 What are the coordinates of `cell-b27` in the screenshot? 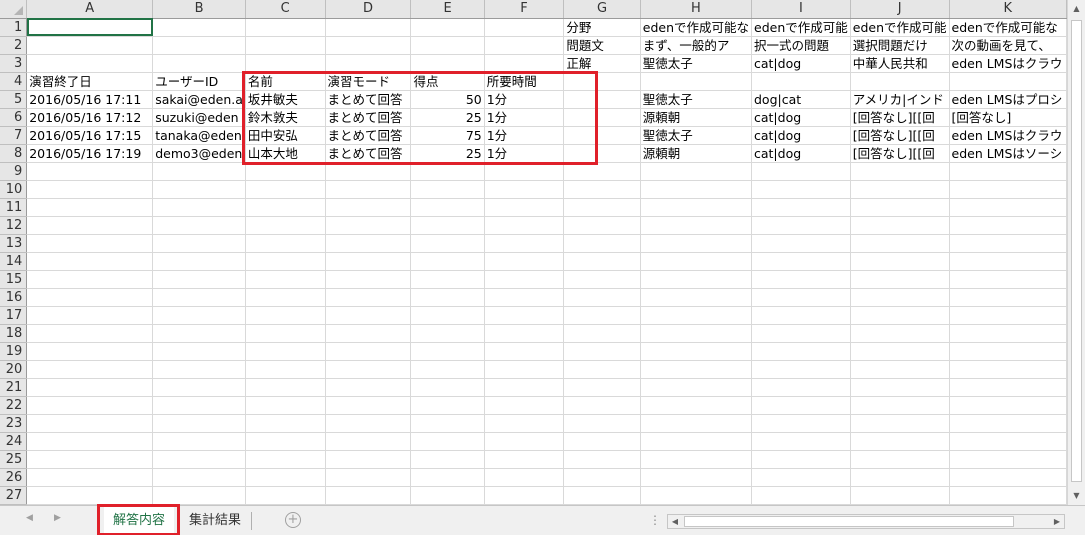 It's located at (199, 495).